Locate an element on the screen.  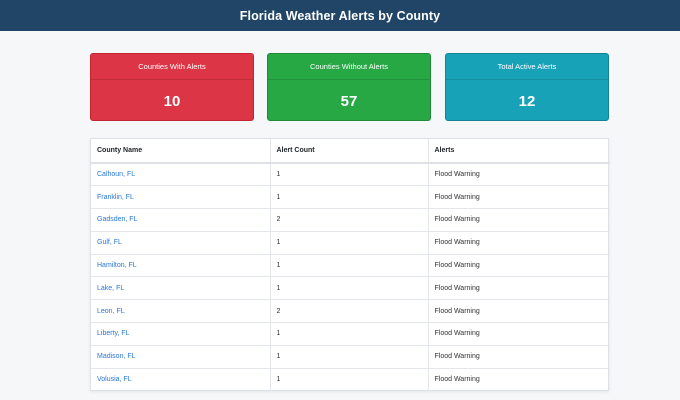
table-row: Liberty, FL 1 Flood Warning is located at coordinates (350, 334).